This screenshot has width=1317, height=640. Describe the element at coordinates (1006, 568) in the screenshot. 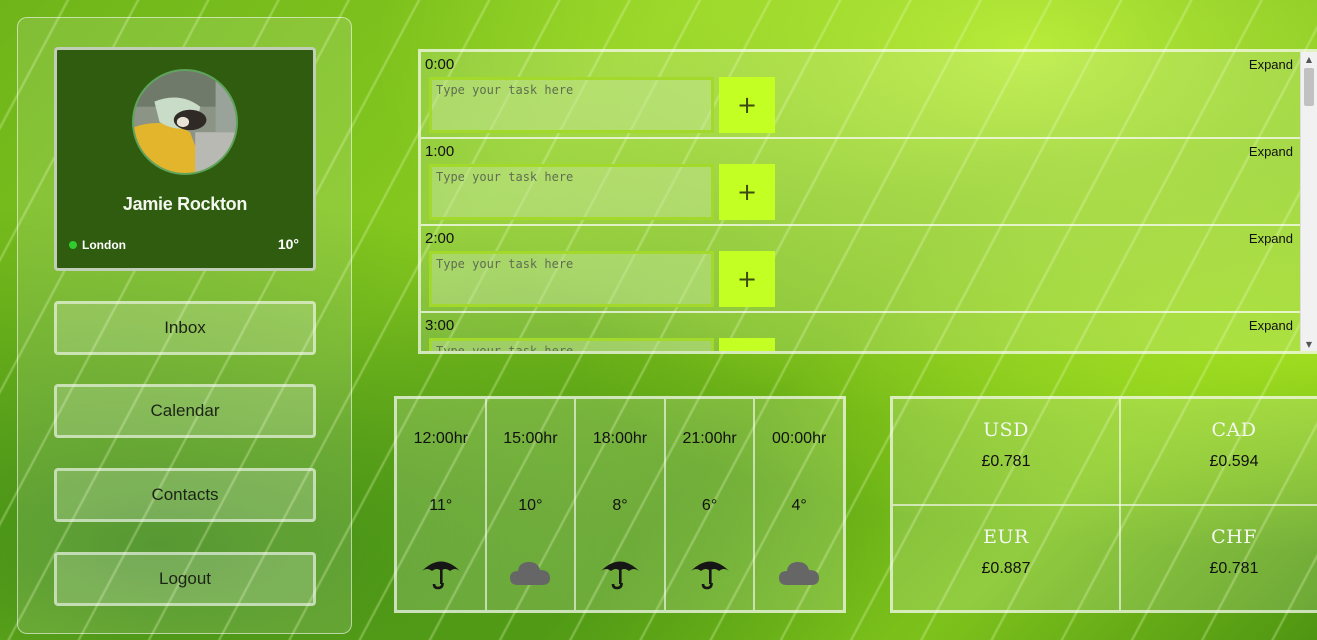

I see `currency-rate: £0.887` at that location.